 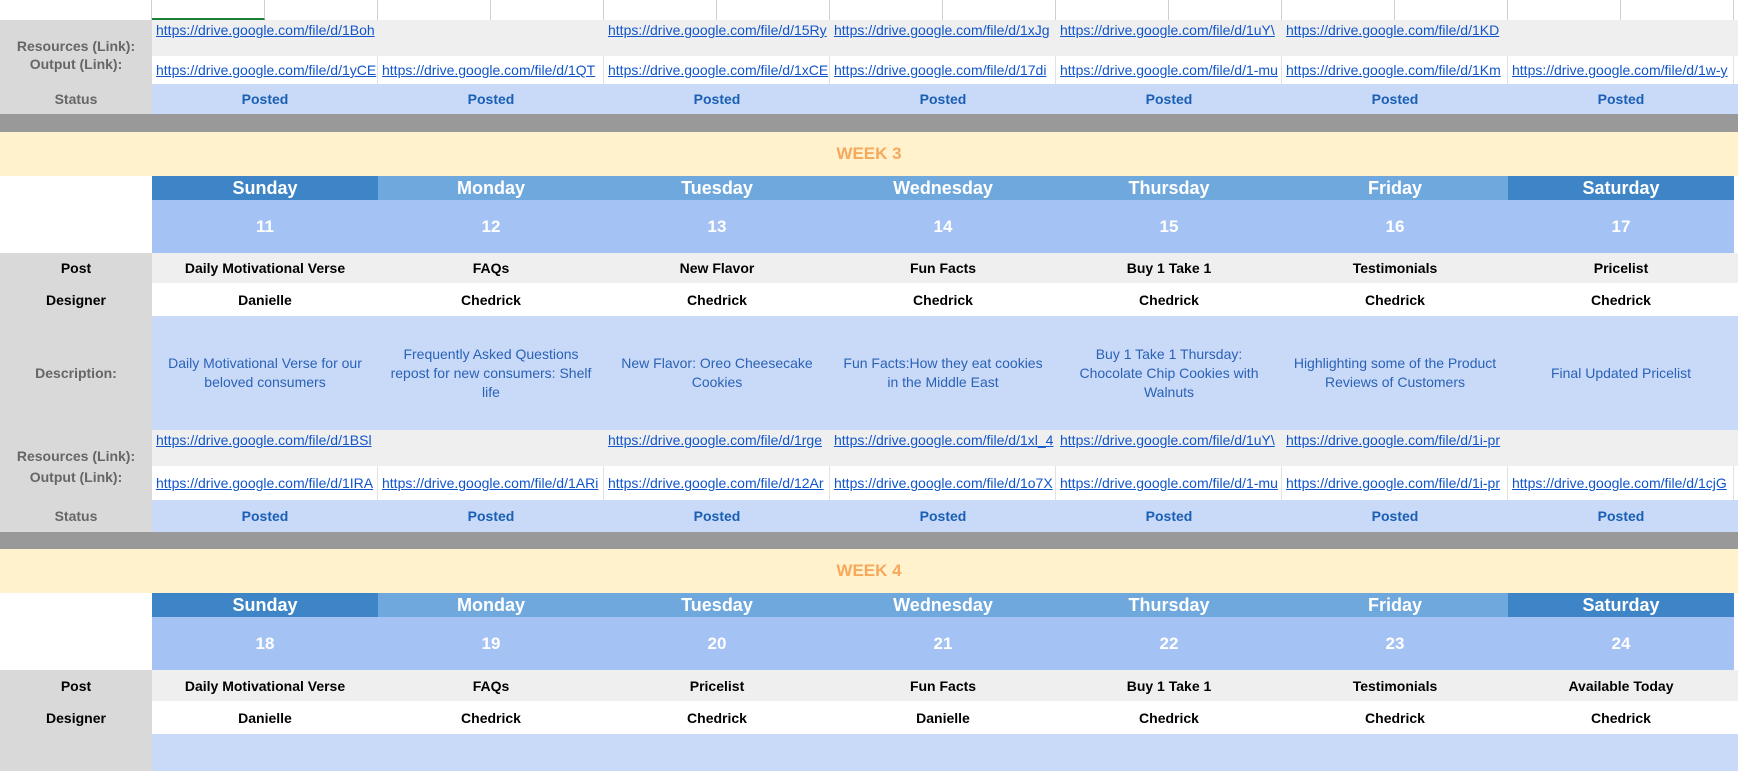 What do you see at coordinates (717, 643) in the screenshot?
I see `date-cell: 20` at bounding box center [717, 643].